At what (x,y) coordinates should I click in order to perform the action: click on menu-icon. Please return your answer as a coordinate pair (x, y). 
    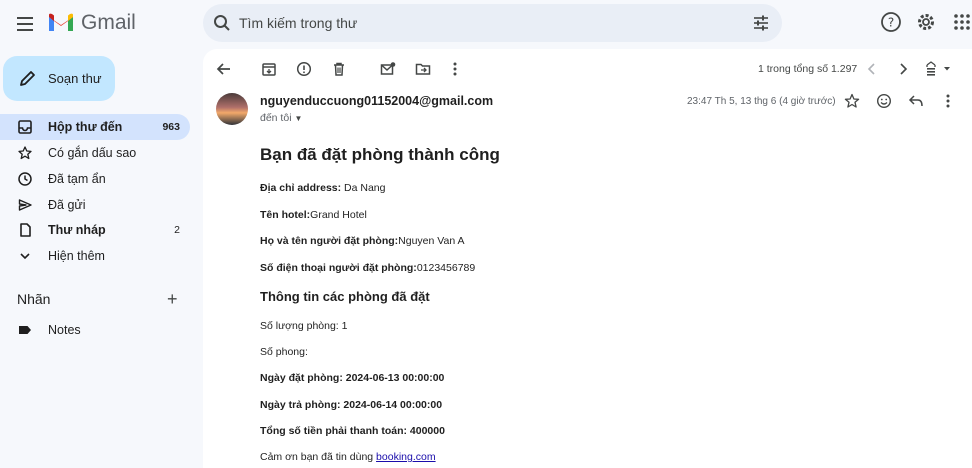
    Looking at the image, I should click on (25, 24).